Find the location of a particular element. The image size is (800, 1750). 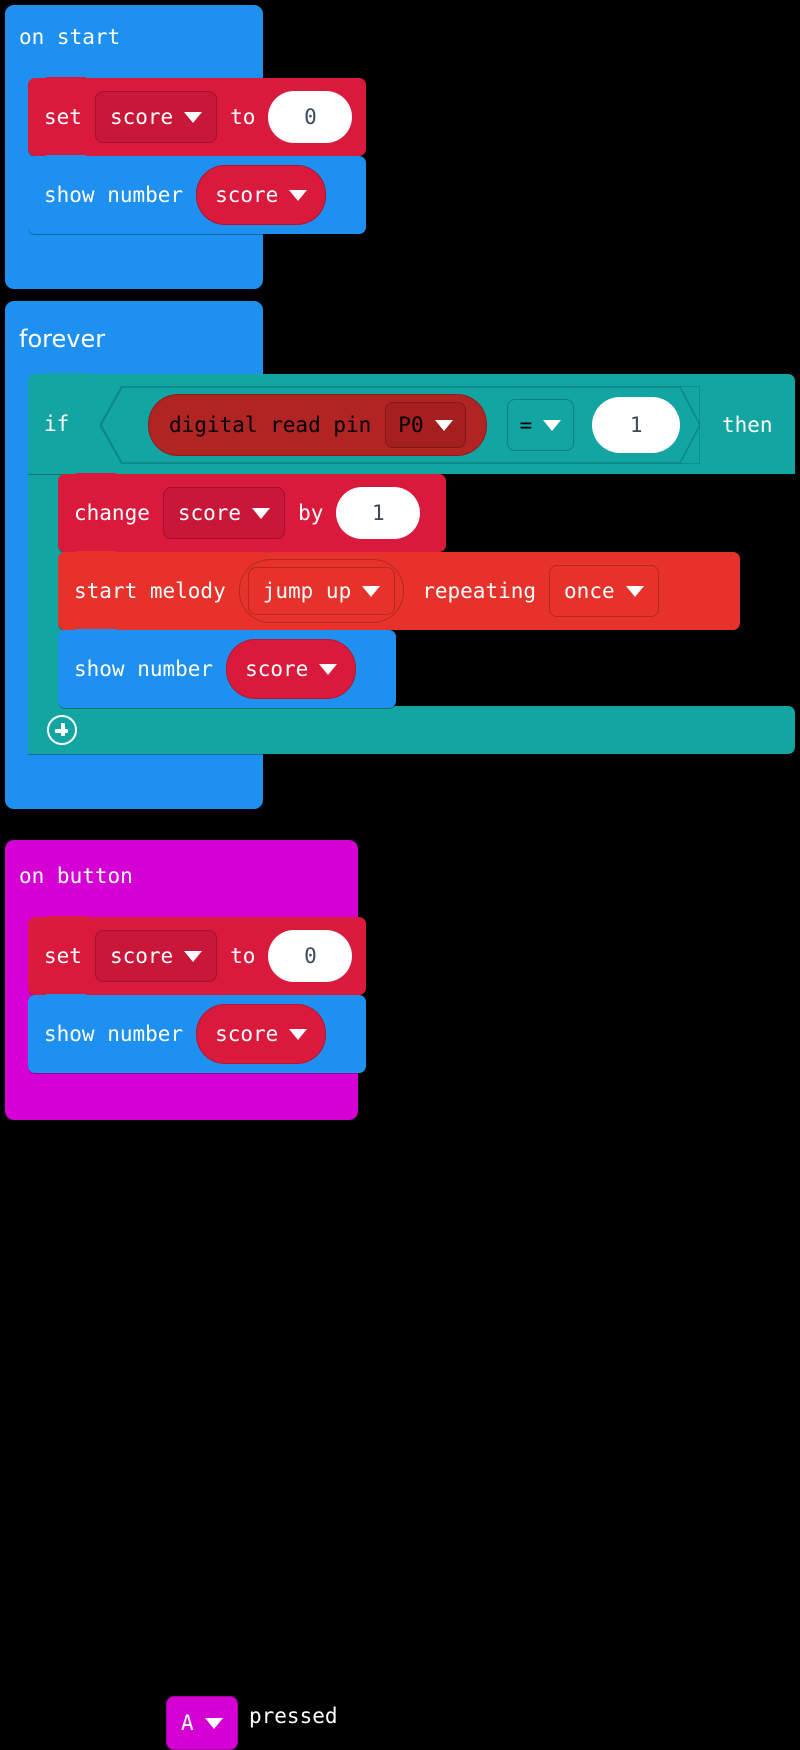

start-melody-block: start melody jump up repeating once is located at coordinates (399, 590).